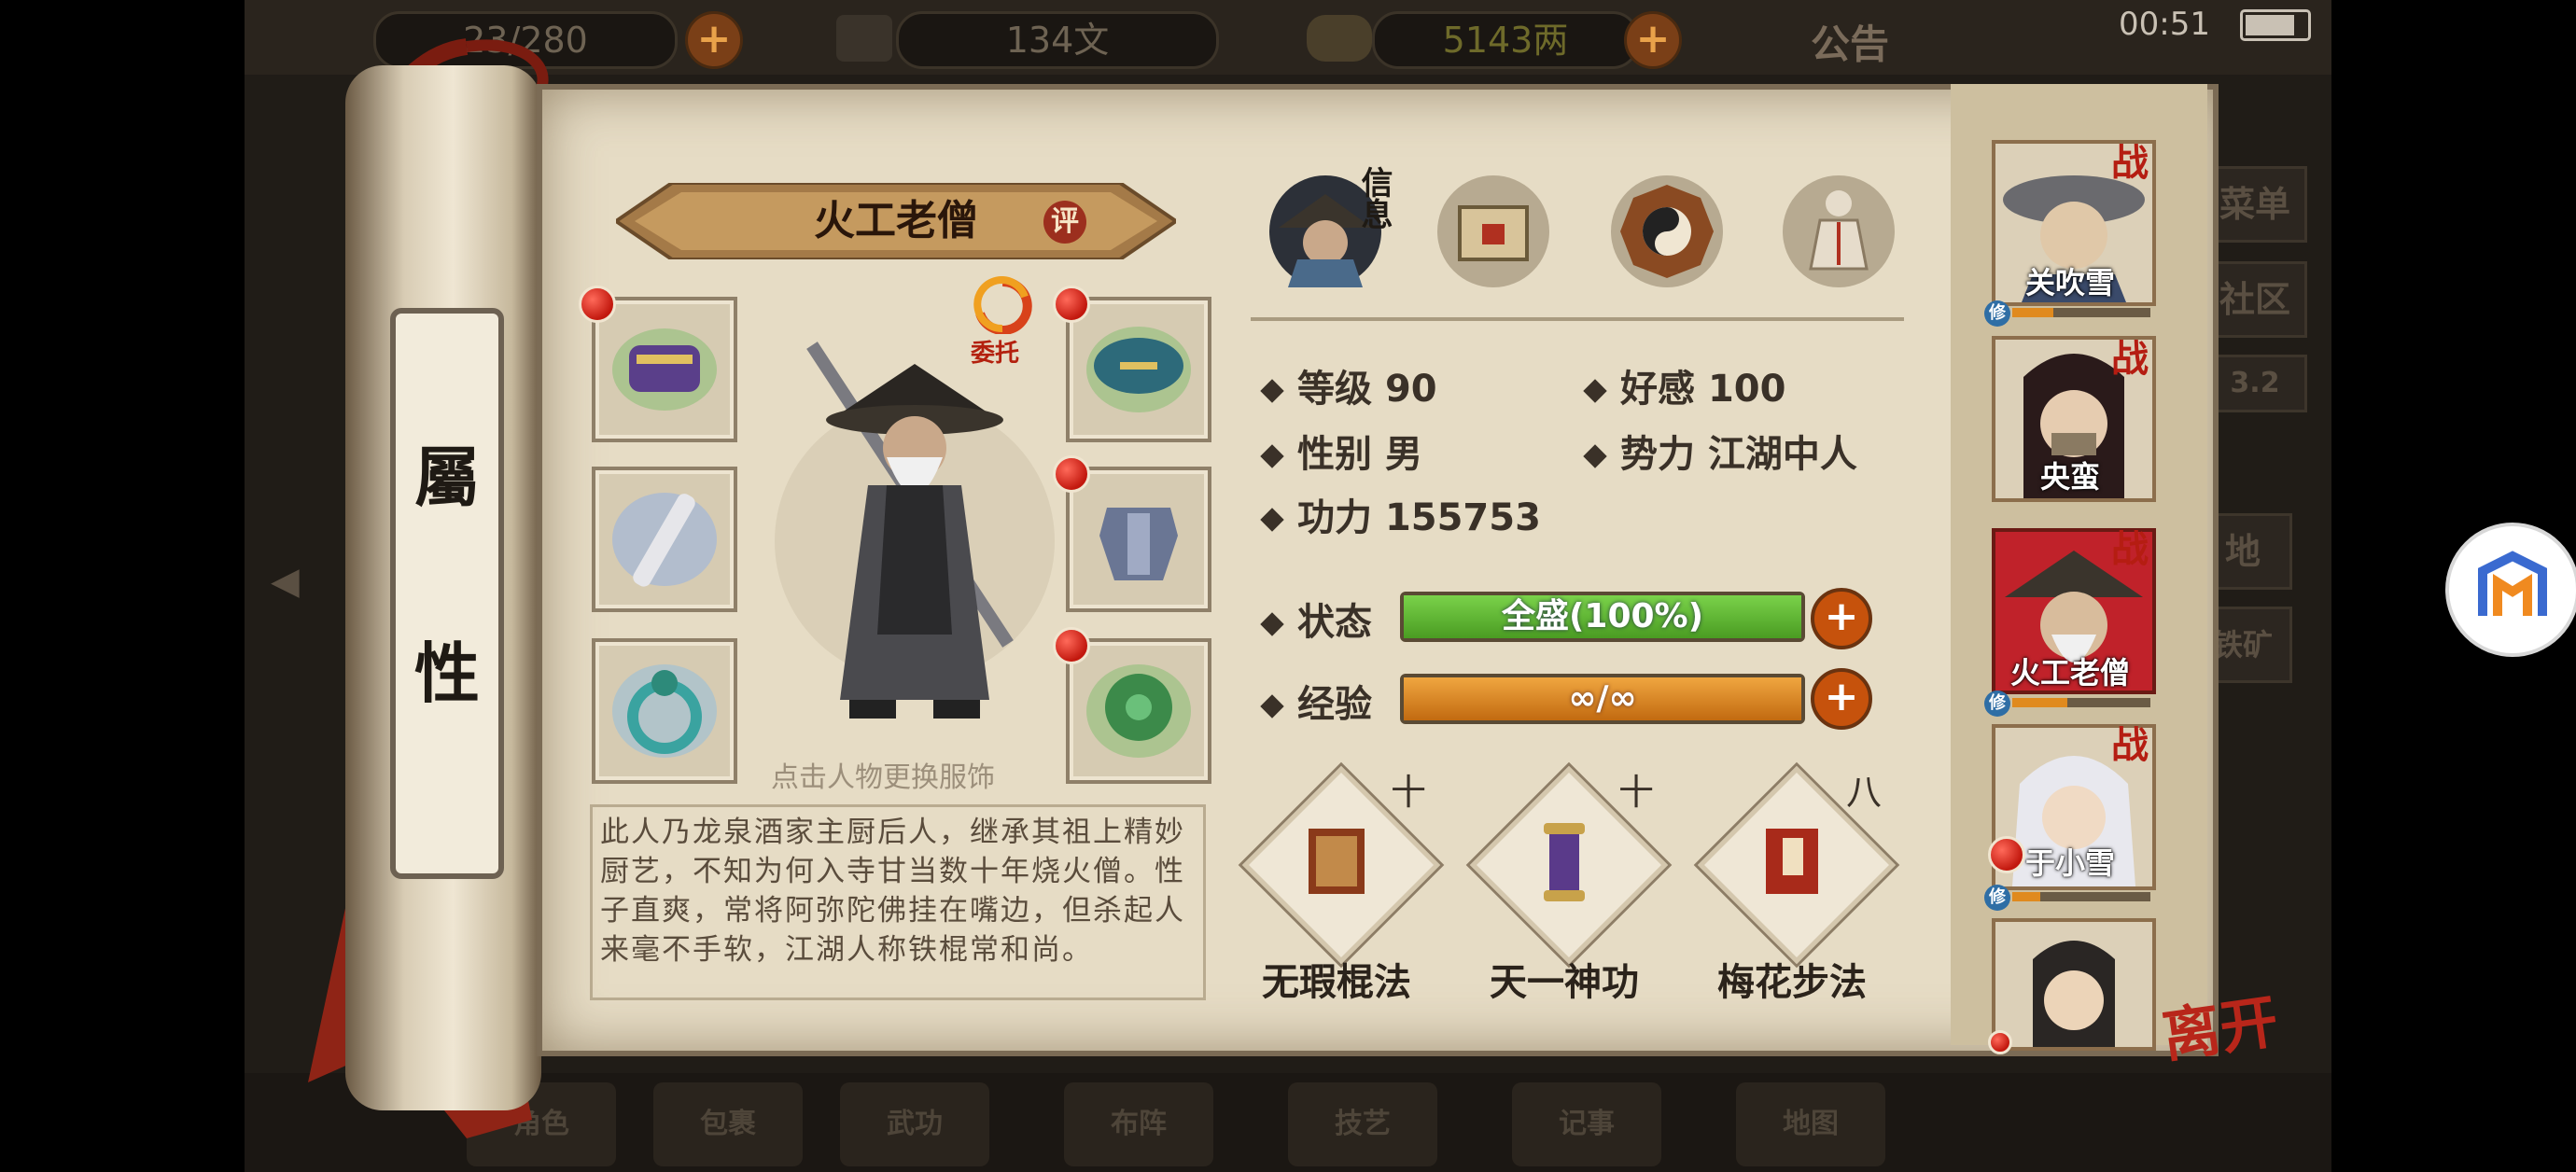 The image size is (2576, 1172). I want to click on red-book-icon, so click(1792, 861).